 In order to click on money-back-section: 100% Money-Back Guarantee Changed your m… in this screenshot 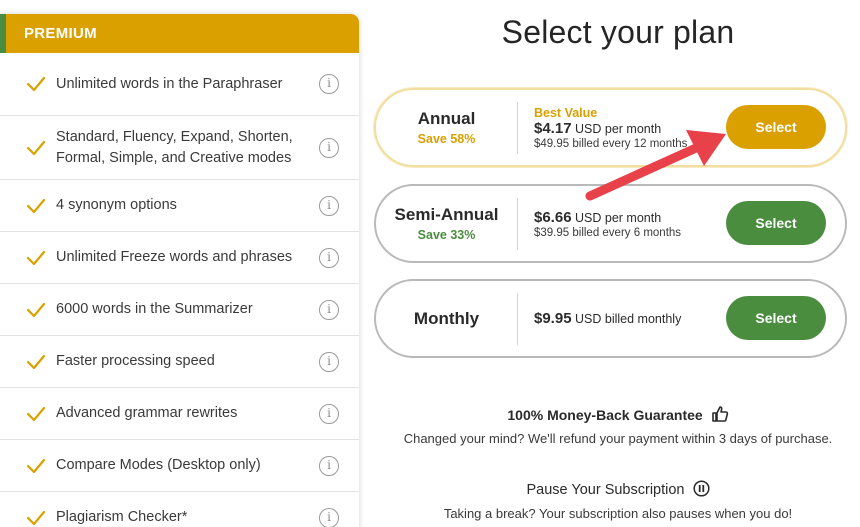, I will do `click(618, 425)`.